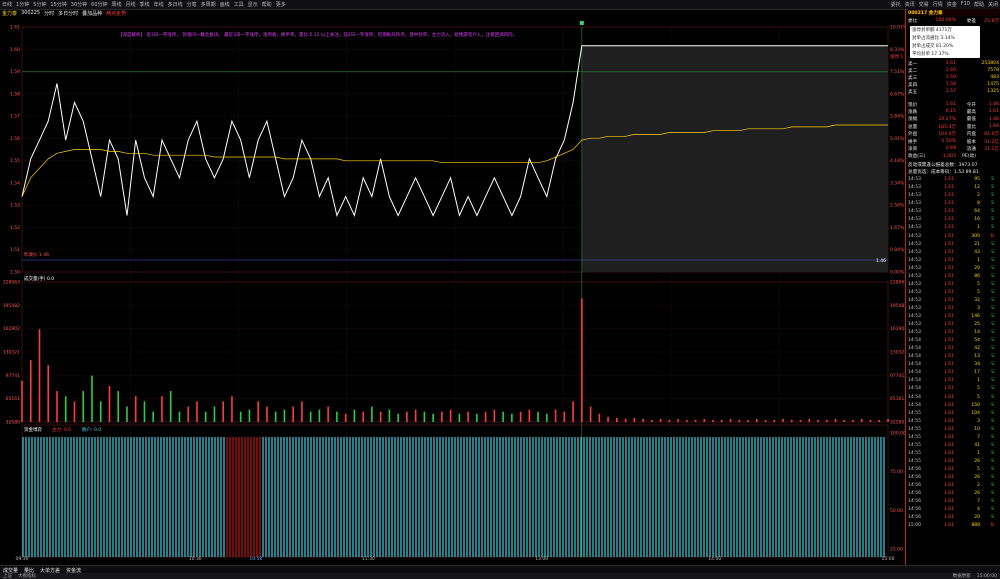 This screenshot has width=1000, height=579. What do you see at coordinates (953, 429) in the screenshot?
I see `tick-row: 14:55 1.61 10 S` at bounding box center [953, 429].